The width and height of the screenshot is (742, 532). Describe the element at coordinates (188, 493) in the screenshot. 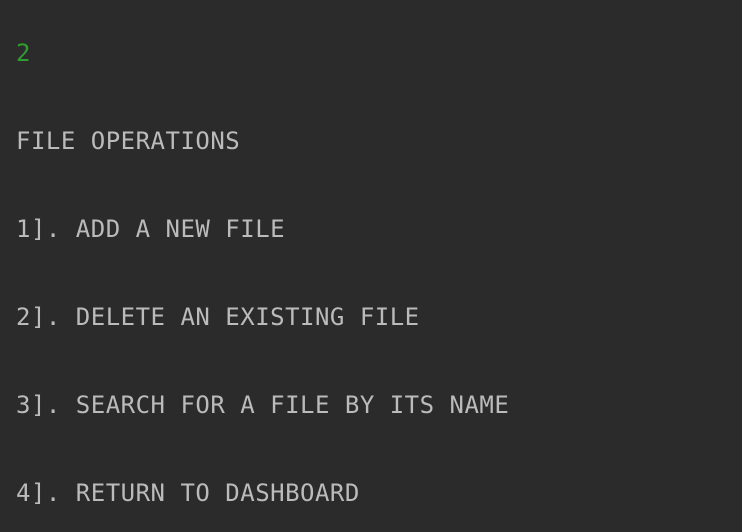

I see `menu-option-return-dashboard: 4]. RETURN TO DASHBOARD` at that location.